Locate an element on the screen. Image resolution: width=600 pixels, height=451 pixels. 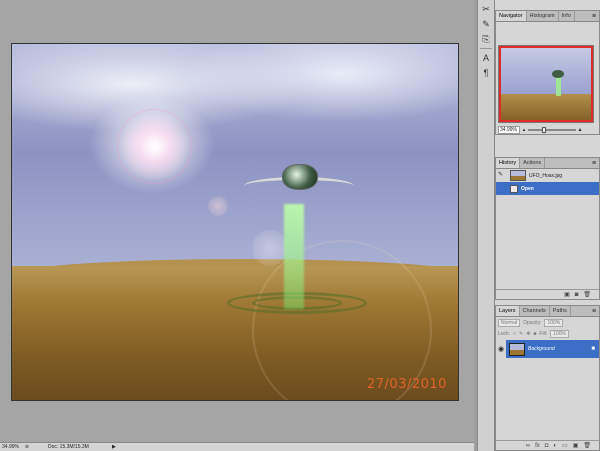
tab-info: Info is located at coordinates (567, 16).